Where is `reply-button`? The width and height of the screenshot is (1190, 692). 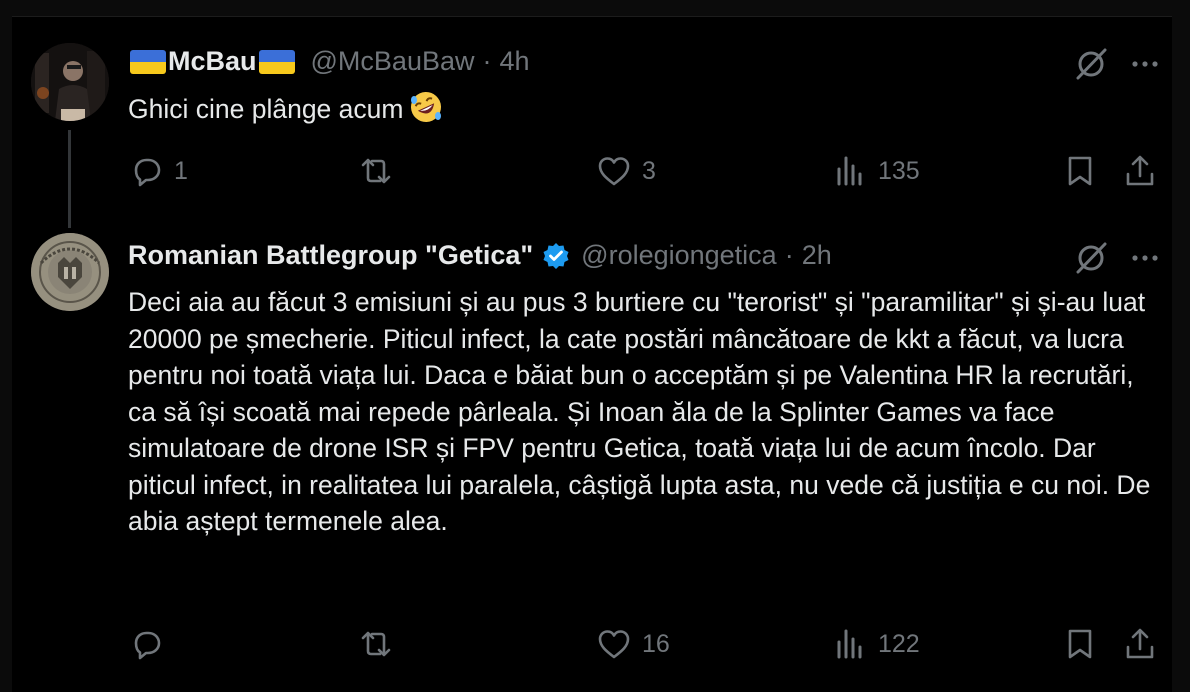
reply-button is located at coordinates (151, 644).